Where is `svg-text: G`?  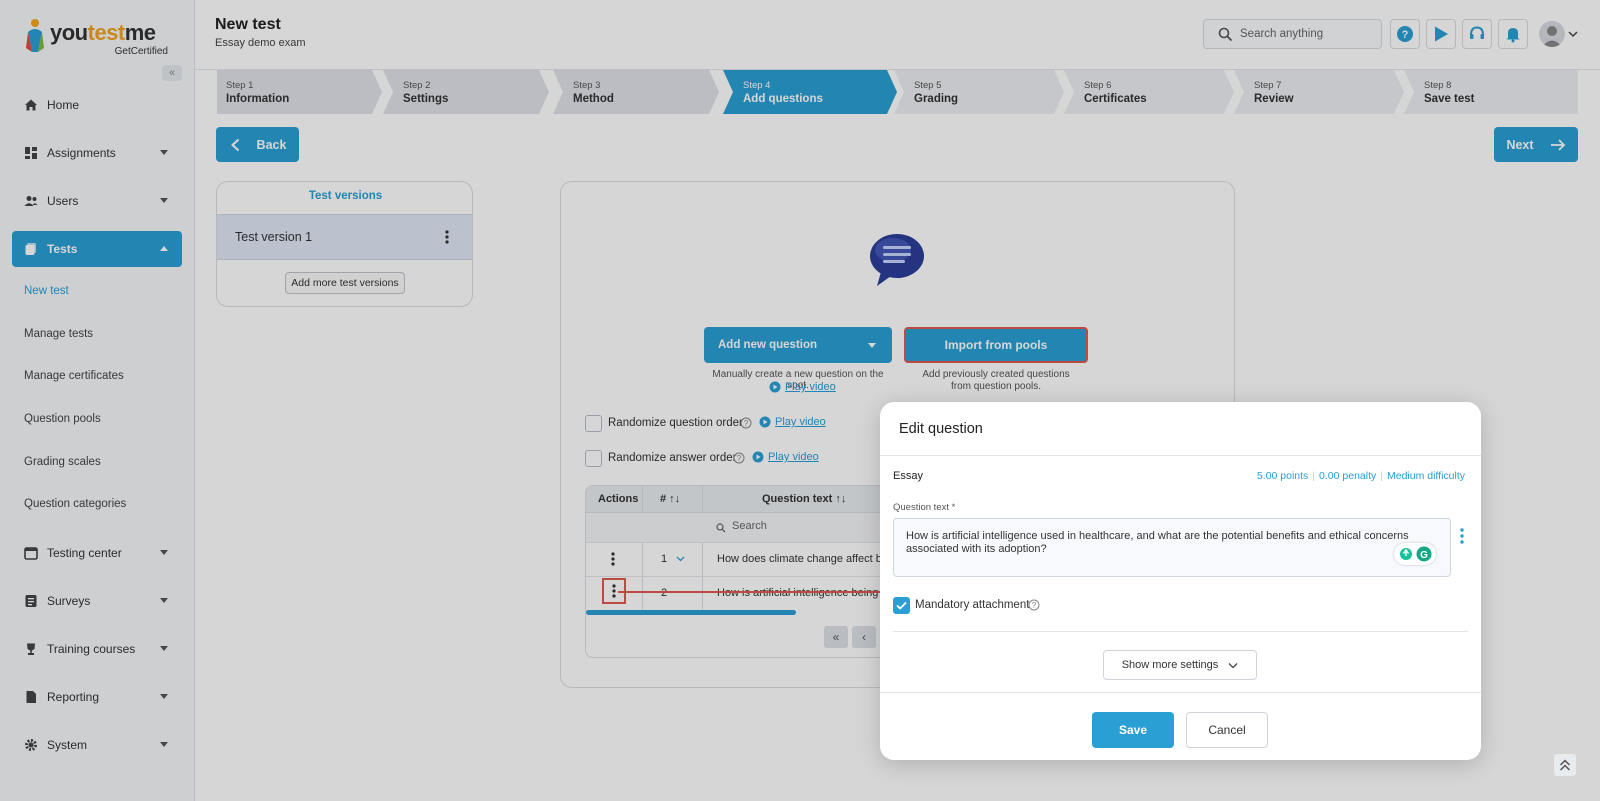
svg-text: G is located at coordinates (1424, 555).